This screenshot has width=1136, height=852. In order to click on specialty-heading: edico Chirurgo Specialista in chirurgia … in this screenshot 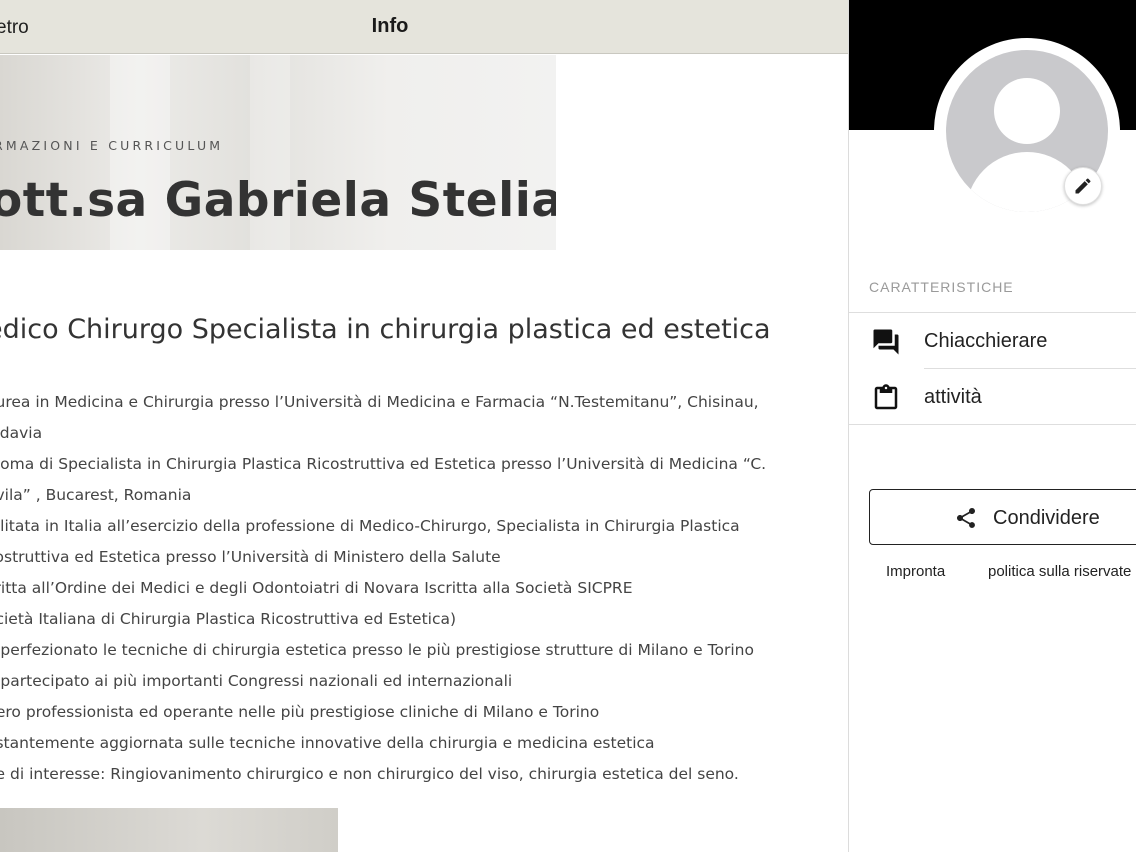, I will do `click(385, 329)`.